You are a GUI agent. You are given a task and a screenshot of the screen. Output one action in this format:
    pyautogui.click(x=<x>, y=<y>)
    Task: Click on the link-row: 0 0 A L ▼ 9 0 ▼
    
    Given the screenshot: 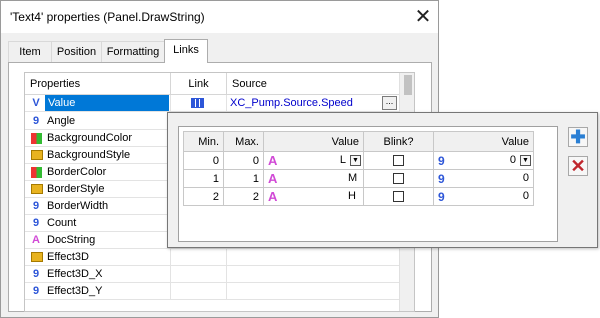 What is the action you would take?
    pyautogui.click(x=358, y=160)
    